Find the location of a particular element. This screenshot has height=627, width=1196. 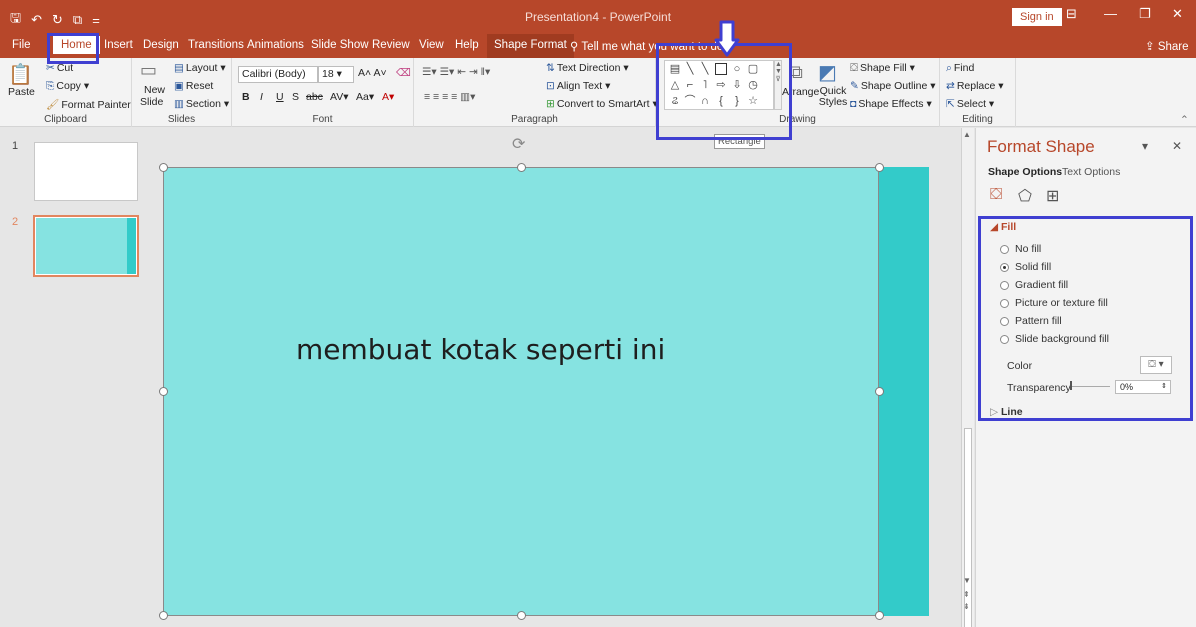

radio-pattern-fill is located at coordinates (1004, 321).